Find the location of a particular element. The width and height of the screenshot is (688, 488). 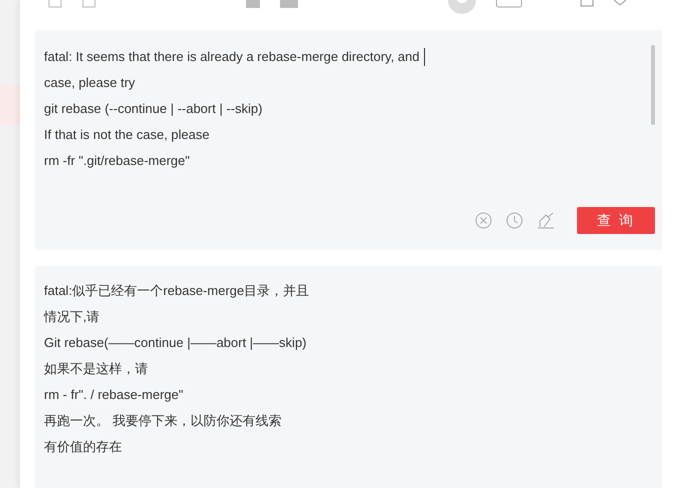

result-line: 情况下,请 is located at coordinates (72, 317).